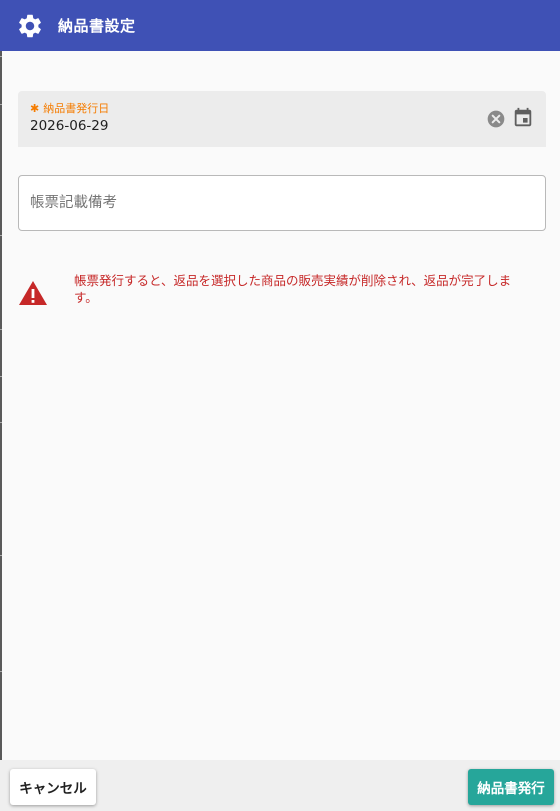 This screenshot has height=811, width=560. I want to click on warning-message-box: 帳票発行すると、返品を選択した商品の販売実績が削除され、返品が完了します。, so click(283, 289).